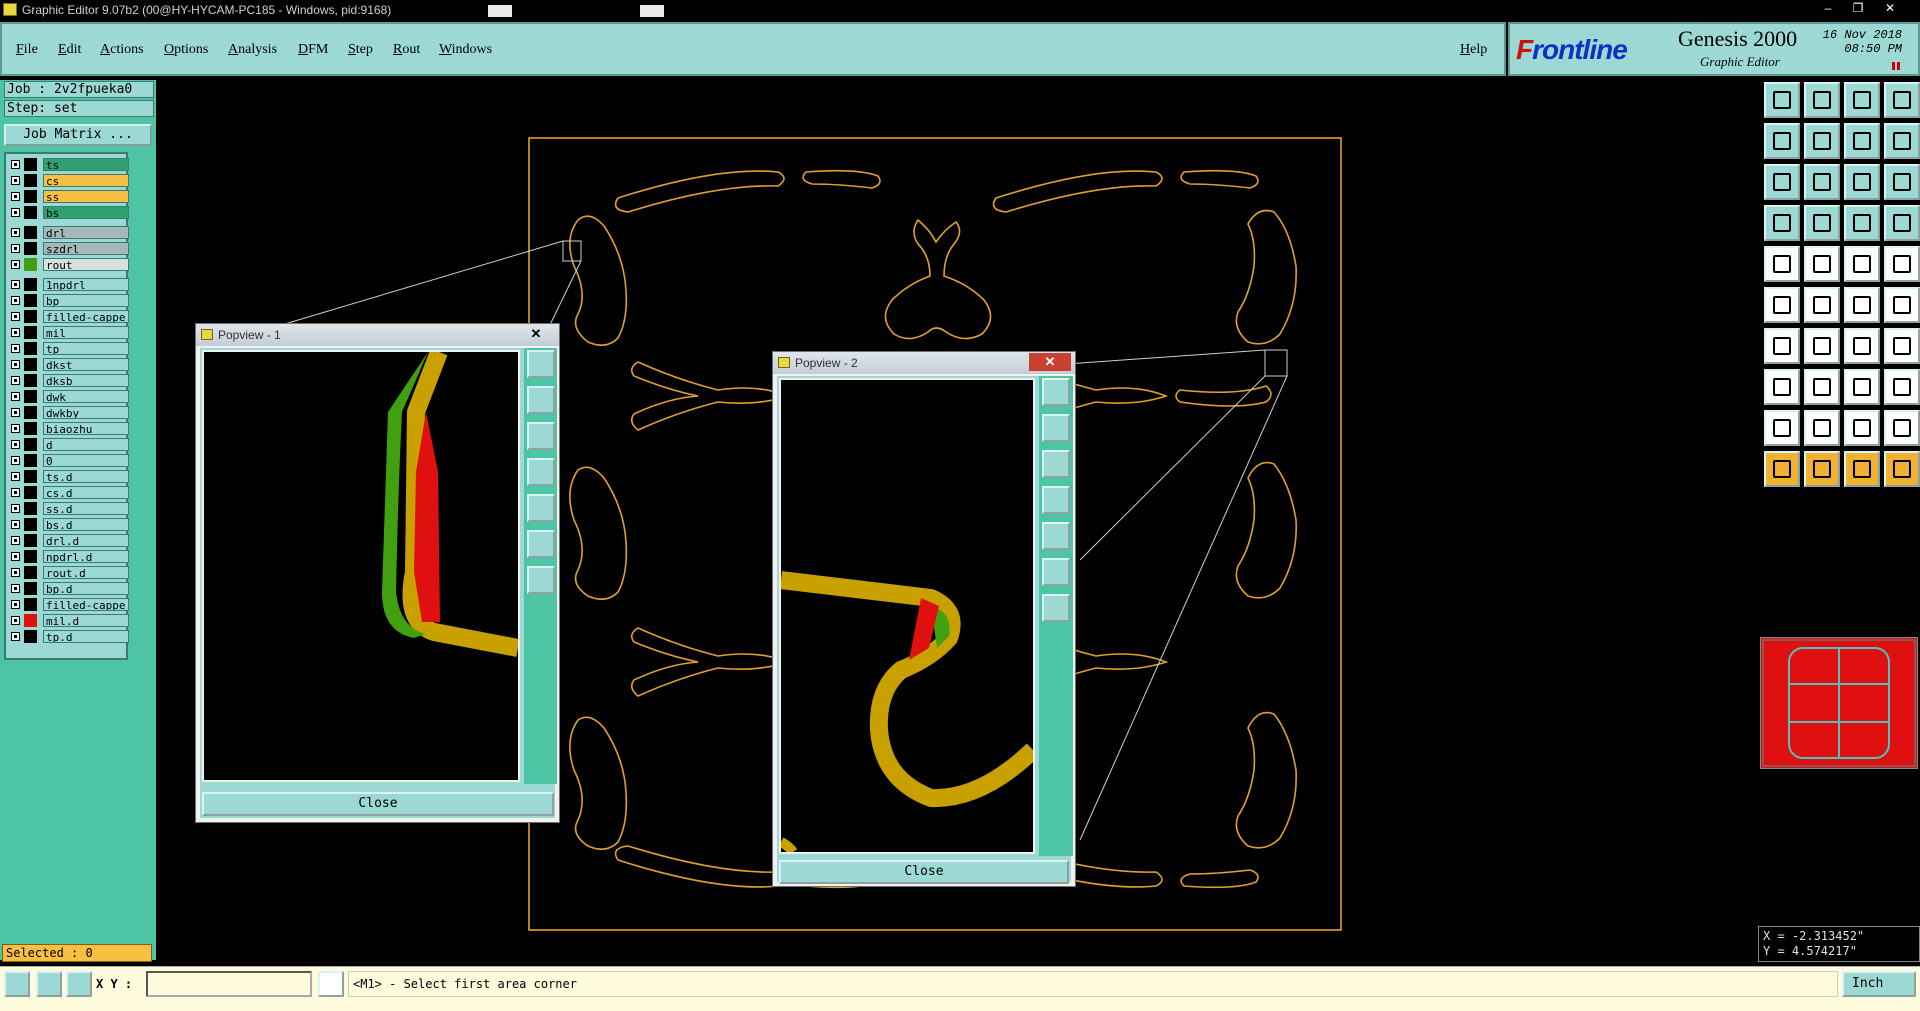 The width and height of the screenshot is (1920, 1011). What do you see at coordinates (313, 50) in the screenshot?
I see `menu-dfm: DFM` at bounding box center [313, 50].